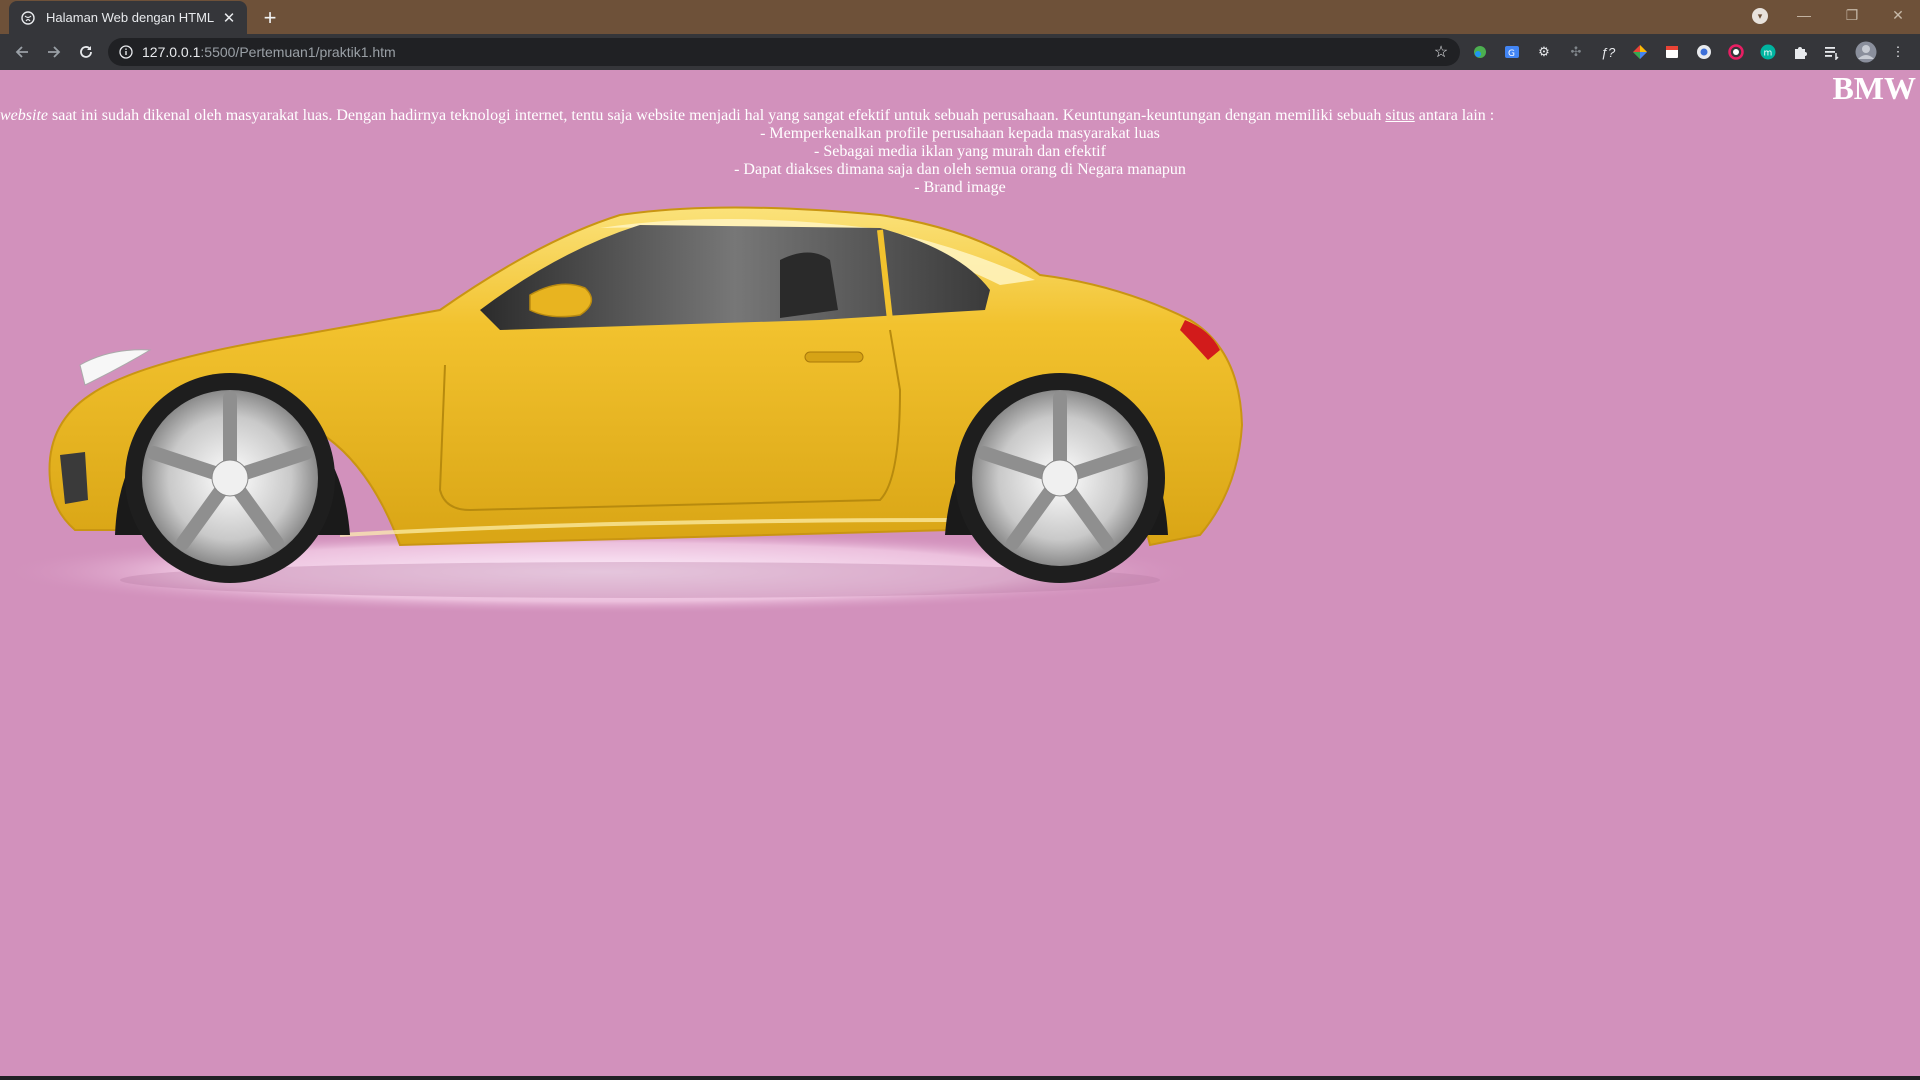  I want to click on color-picker-icon, so click(1640, 52).